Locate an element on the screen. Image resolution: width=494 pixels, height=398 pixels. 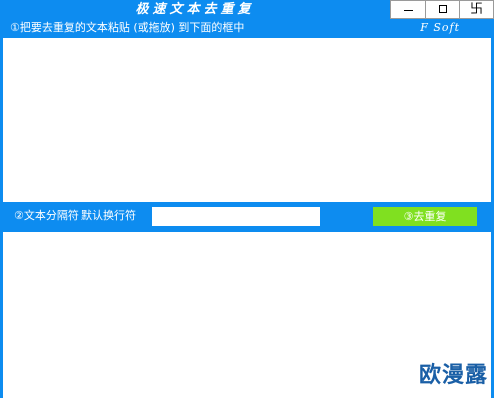
separator-input is located at coordinates (236, 216).